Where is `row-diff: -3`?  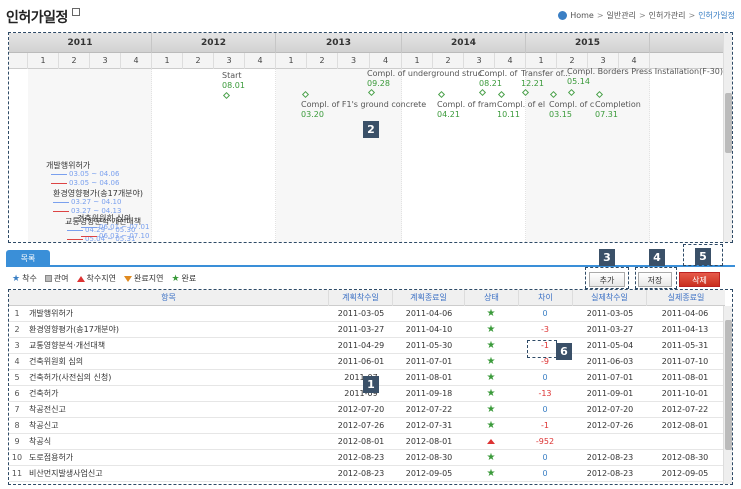 row-diff: -3 is located at coordinates (545, 329).